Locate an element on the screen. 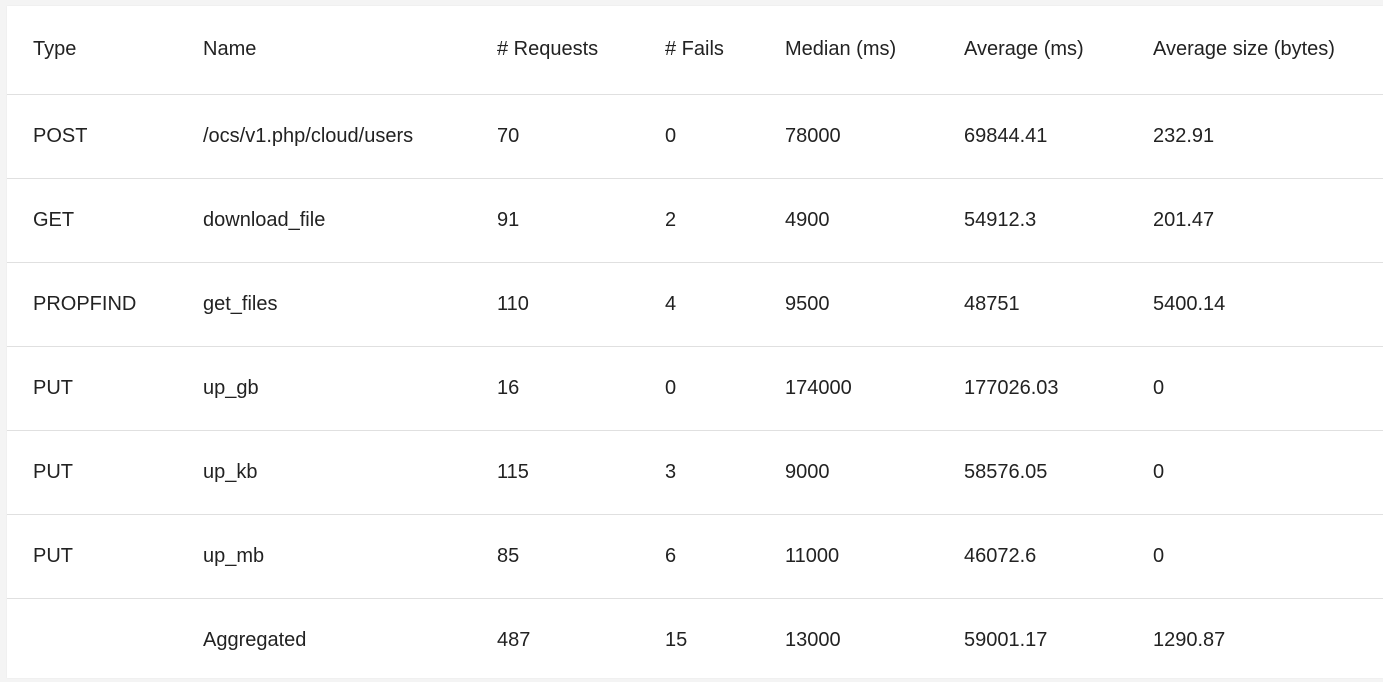 The height and width of the screenshot is (682, 1383). cell-average: 69844.41 is located at coordinates (1006, 135).